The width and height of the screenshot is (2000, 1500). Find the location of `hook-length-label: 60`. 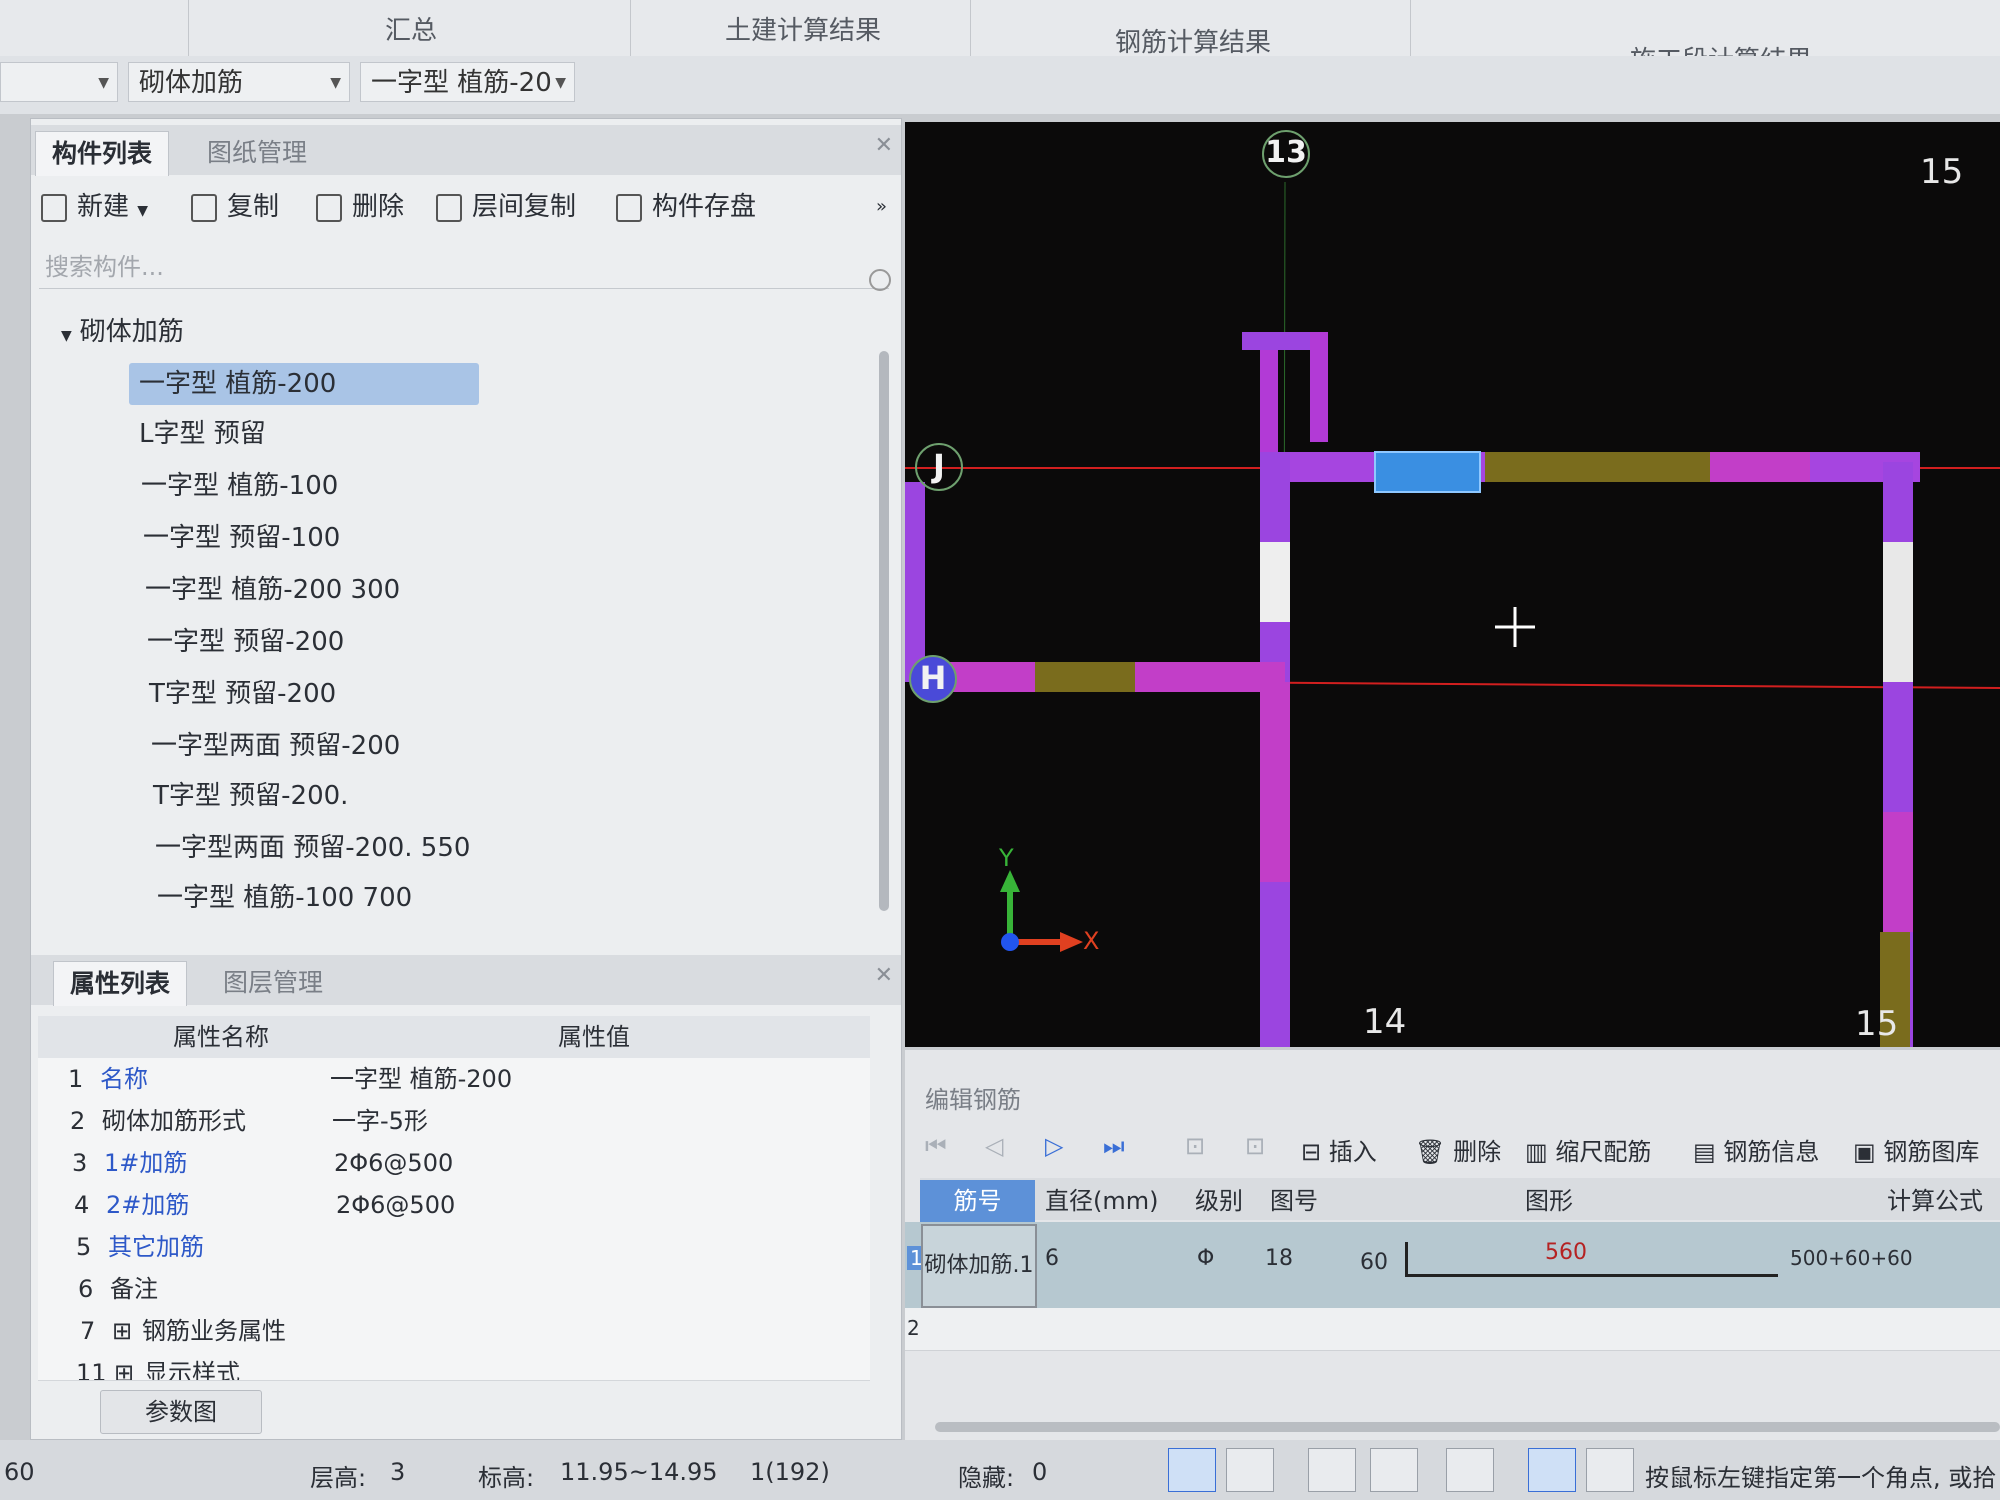

hook-length-label: 60 is located at coordinates (1374, 1262).